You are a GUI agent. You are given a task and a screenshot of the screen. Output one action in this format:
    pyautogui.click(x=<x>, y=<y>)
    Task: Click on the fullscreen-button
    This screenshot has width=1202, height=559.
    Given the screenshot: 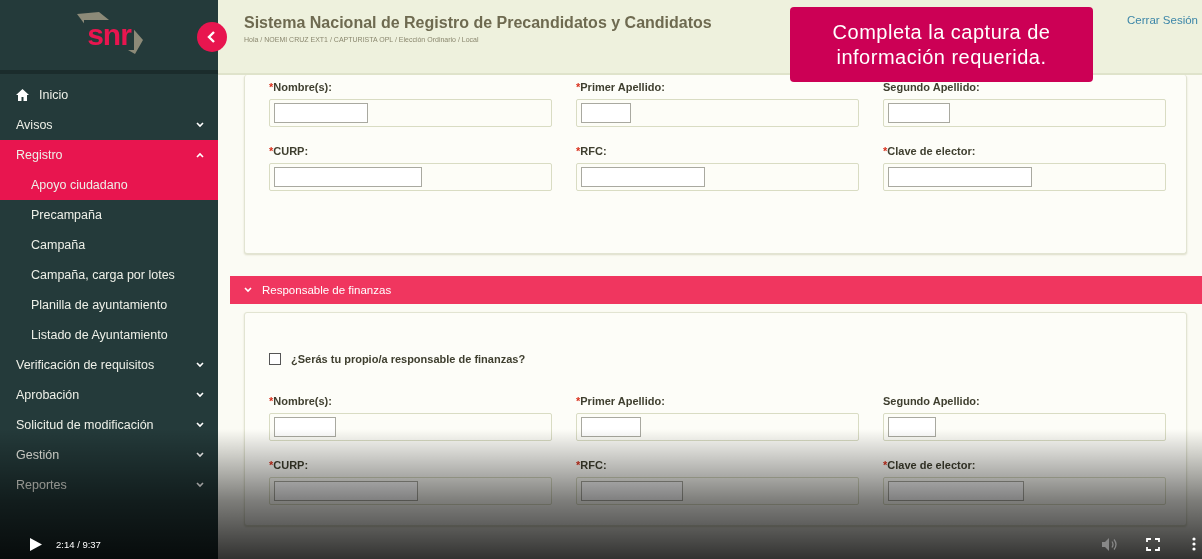 What is the action you would take?
    pyautogui.click(x=1153, y=544)
    